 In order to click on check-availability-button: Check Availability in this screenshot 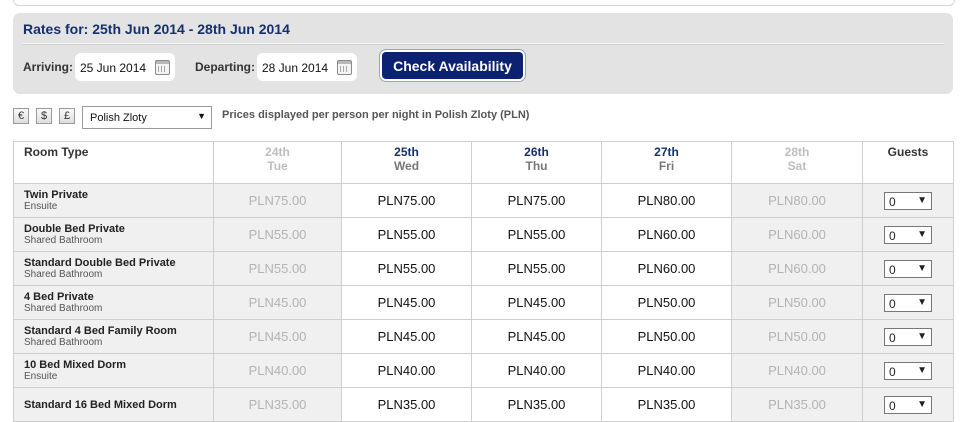, I will do `click(452, 65)`.